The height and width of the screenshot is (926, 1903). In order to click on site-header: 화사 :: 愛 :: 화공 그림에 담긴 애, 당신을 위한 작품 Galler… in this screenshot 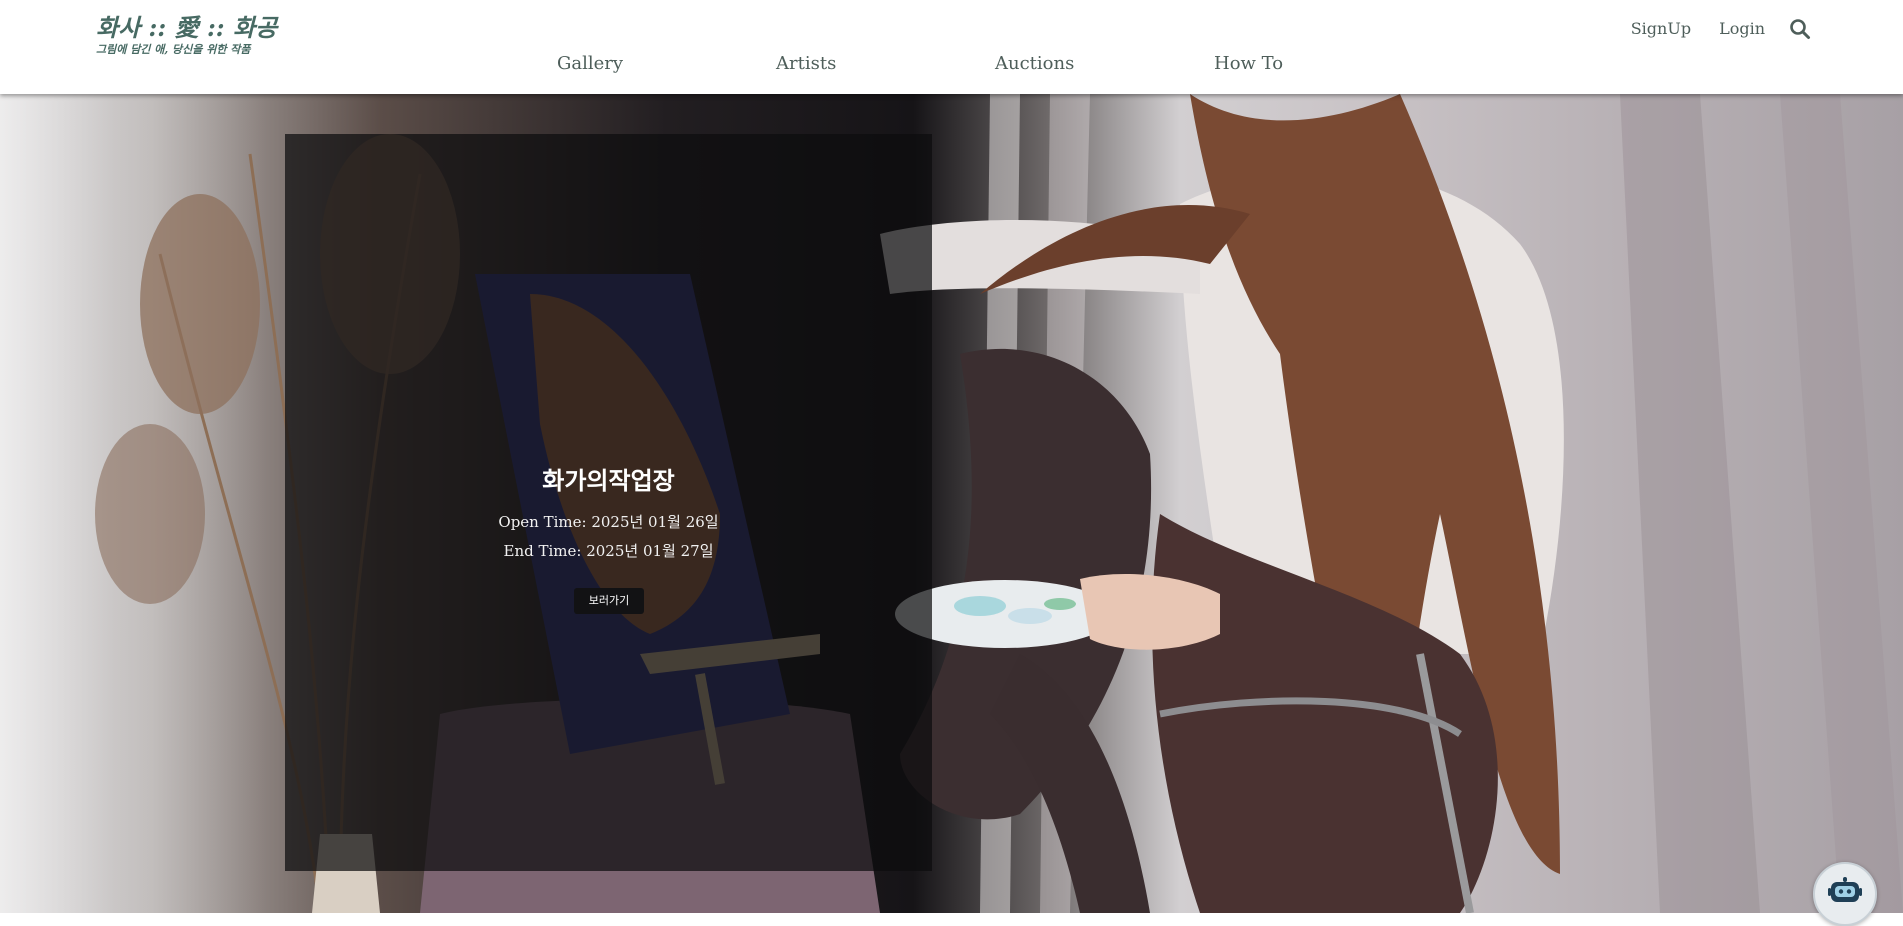, I will do `click(951, 47)`.